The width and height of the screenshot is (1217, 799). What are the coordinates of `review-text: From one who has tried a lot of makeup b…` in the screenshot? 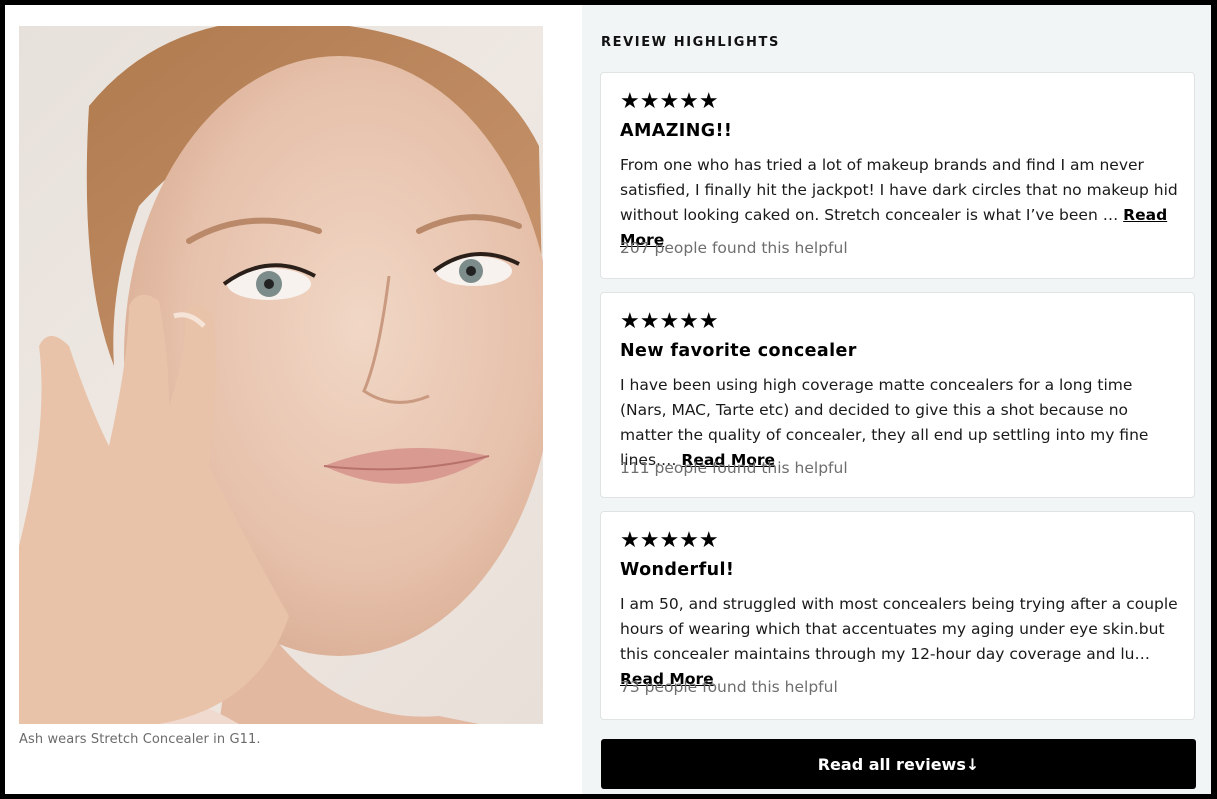 It's located at (899, 190).